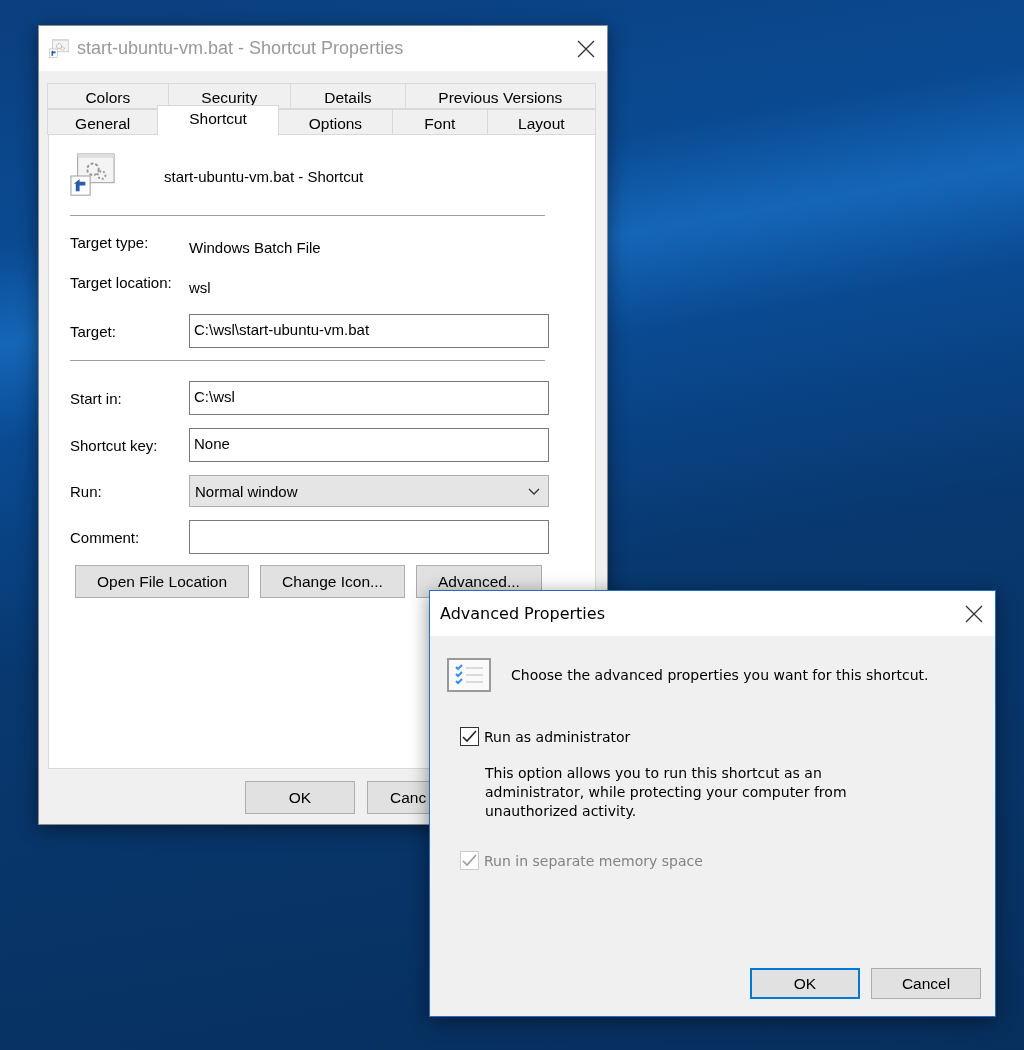 This screenshot has height=1050, width=1024. What do you see at coordinates (720, 675) in the screenshot?
I see `intro-text: Choose the advanced properties you want for this shortcut.` at bounding box center [720, 675].